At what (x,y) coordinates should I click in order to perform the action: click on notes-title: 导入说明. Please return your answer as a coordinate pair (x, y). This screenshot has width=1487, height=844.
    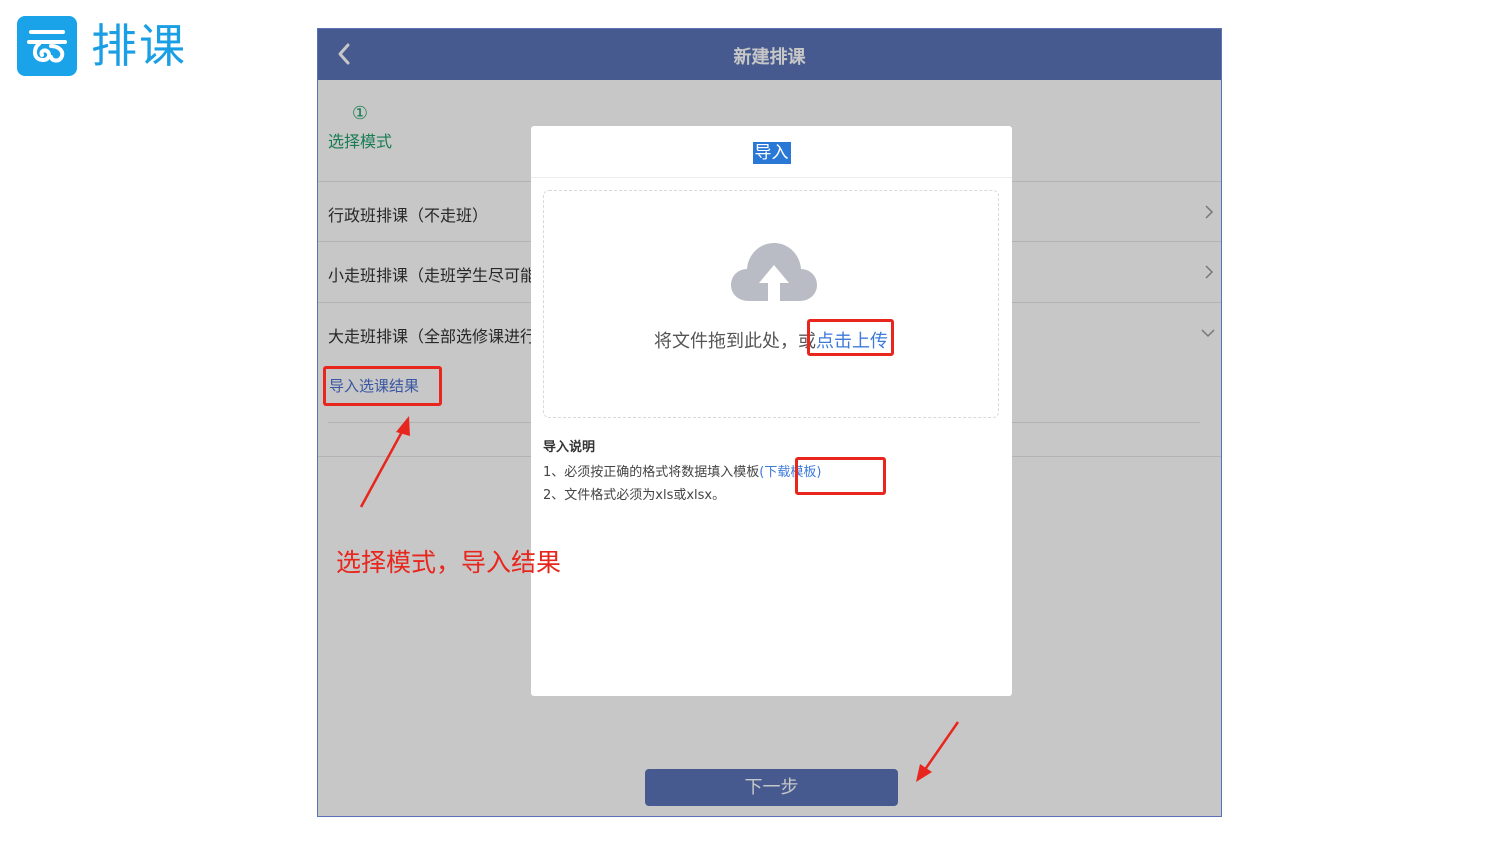
    Looking at the image, I should click on (569, 447).